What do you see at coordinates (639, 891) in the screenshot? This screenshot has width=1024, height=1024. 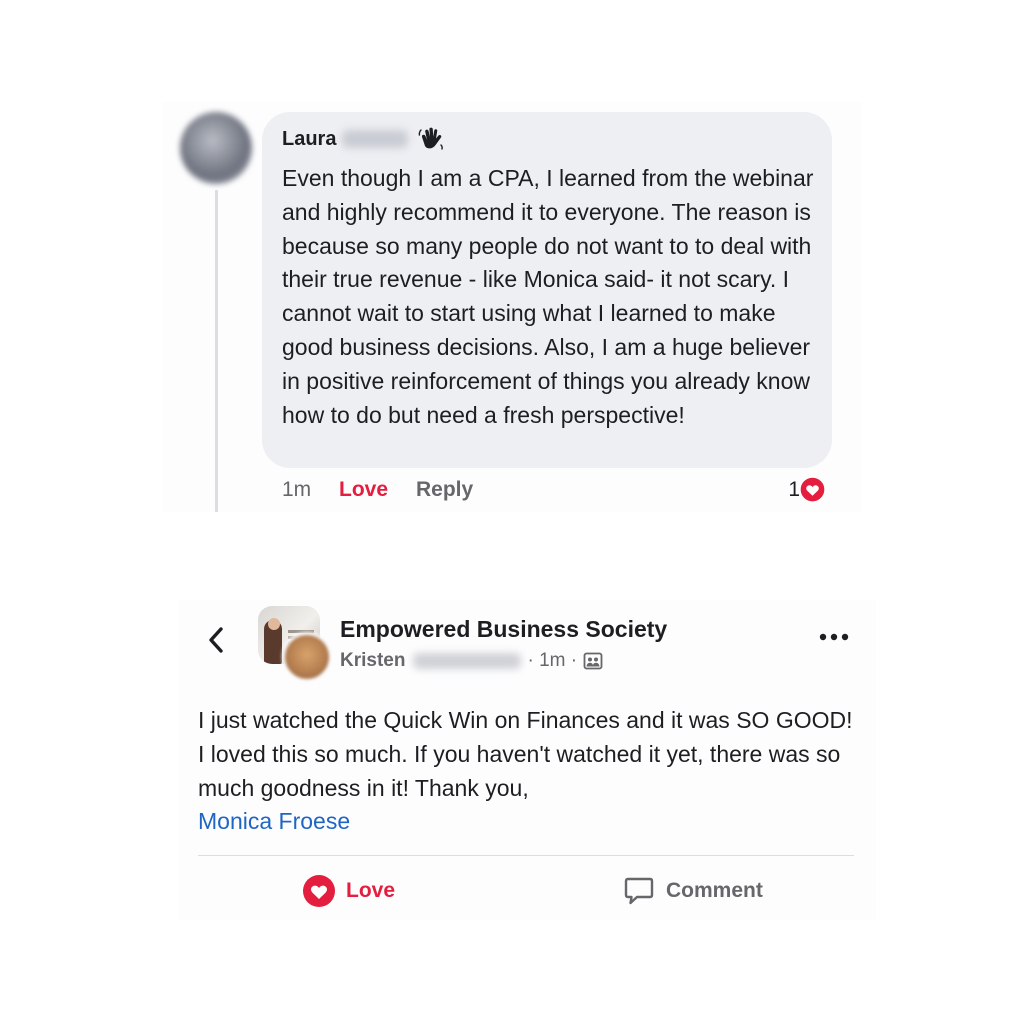 I see `comment-bubble-icon` at bounding box center [639, 891].